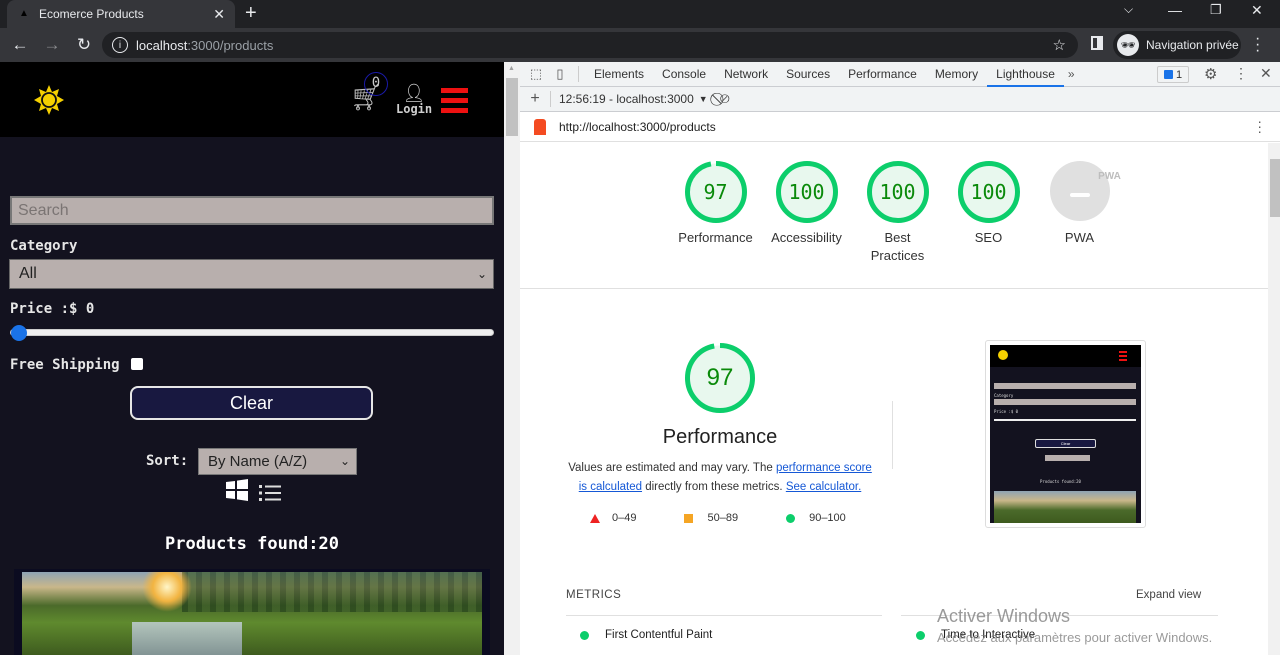  I want to click on sort-select: By Name (A/Z) ⌄, so click(277, 461).